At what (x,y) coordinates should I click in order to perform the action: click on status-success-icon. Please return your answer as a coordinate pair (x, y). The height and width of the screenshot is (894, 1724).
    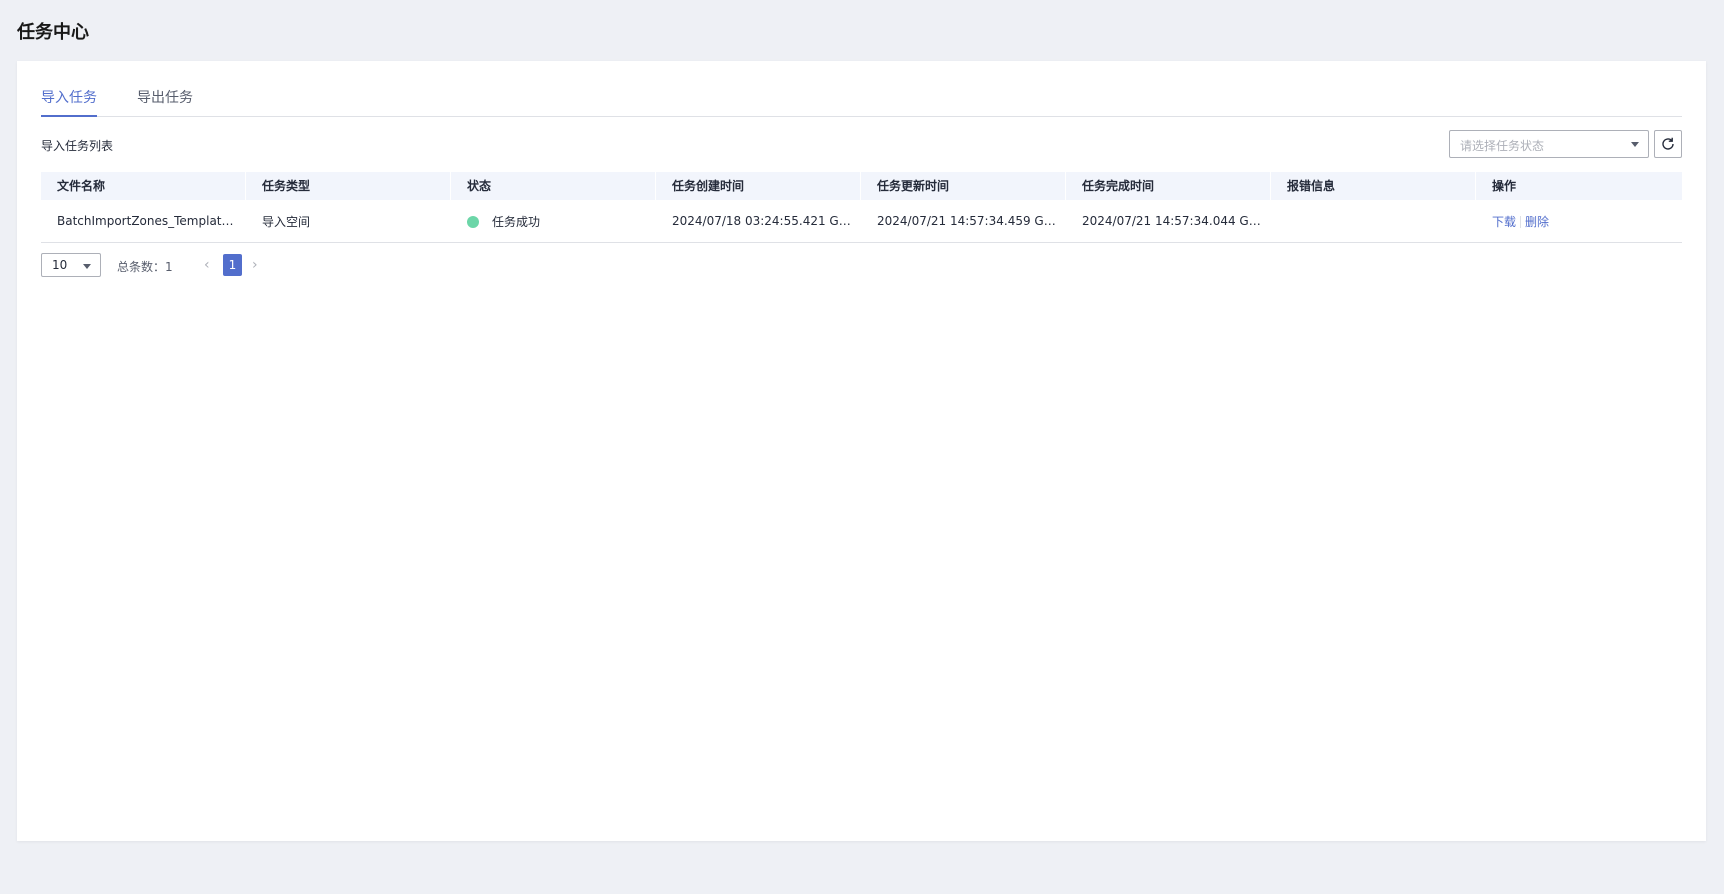
    Looking at the image, I should click on (473, 221).